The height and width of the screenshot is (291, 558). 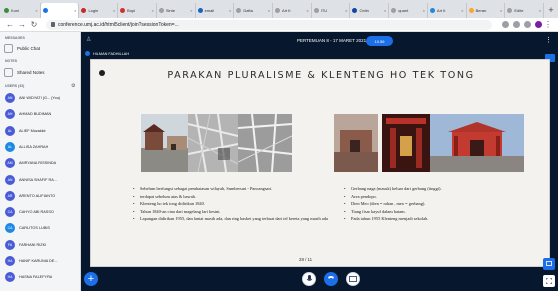 What do you see at coordinates (538, 24) in the screenshot?
I see `profile-avatar` at bounding box center [538, 24].